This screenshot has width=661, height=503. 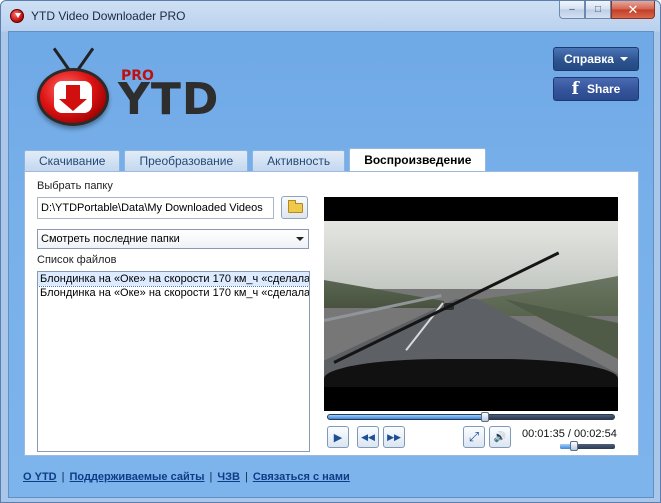 What do you see at coordinates (228, 477) in the screenshot?
I see `link-faq: ЧЗВ` at bounding box center [228, 477].